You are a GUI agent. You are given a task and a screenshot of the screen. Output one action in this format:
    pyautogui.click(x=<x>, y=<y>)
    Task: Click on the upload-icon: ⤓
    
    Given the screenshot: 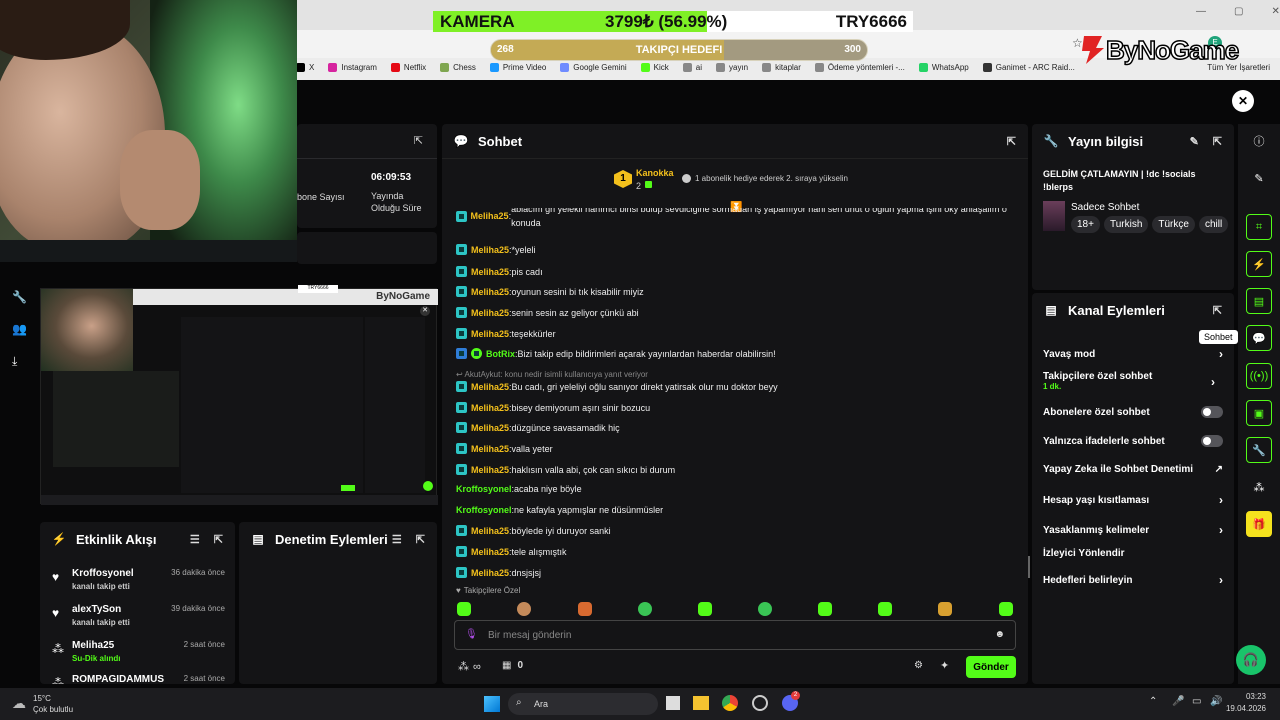 What is the action you would take?
    pyautogui.click(x=14, y=361)
    